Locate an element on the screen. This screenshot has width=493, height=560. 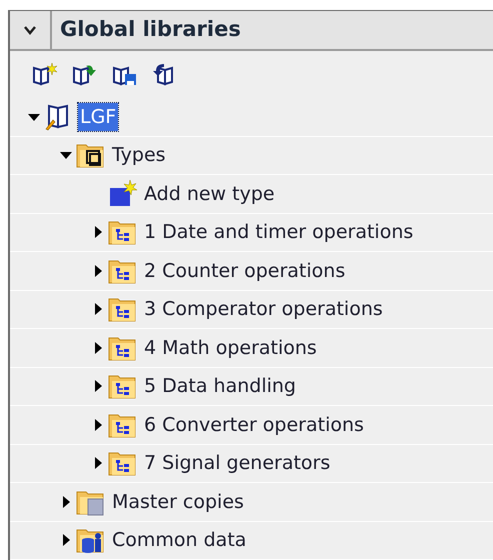
tree-item: 3 Comperator operations is located at coordinates (263, 309).